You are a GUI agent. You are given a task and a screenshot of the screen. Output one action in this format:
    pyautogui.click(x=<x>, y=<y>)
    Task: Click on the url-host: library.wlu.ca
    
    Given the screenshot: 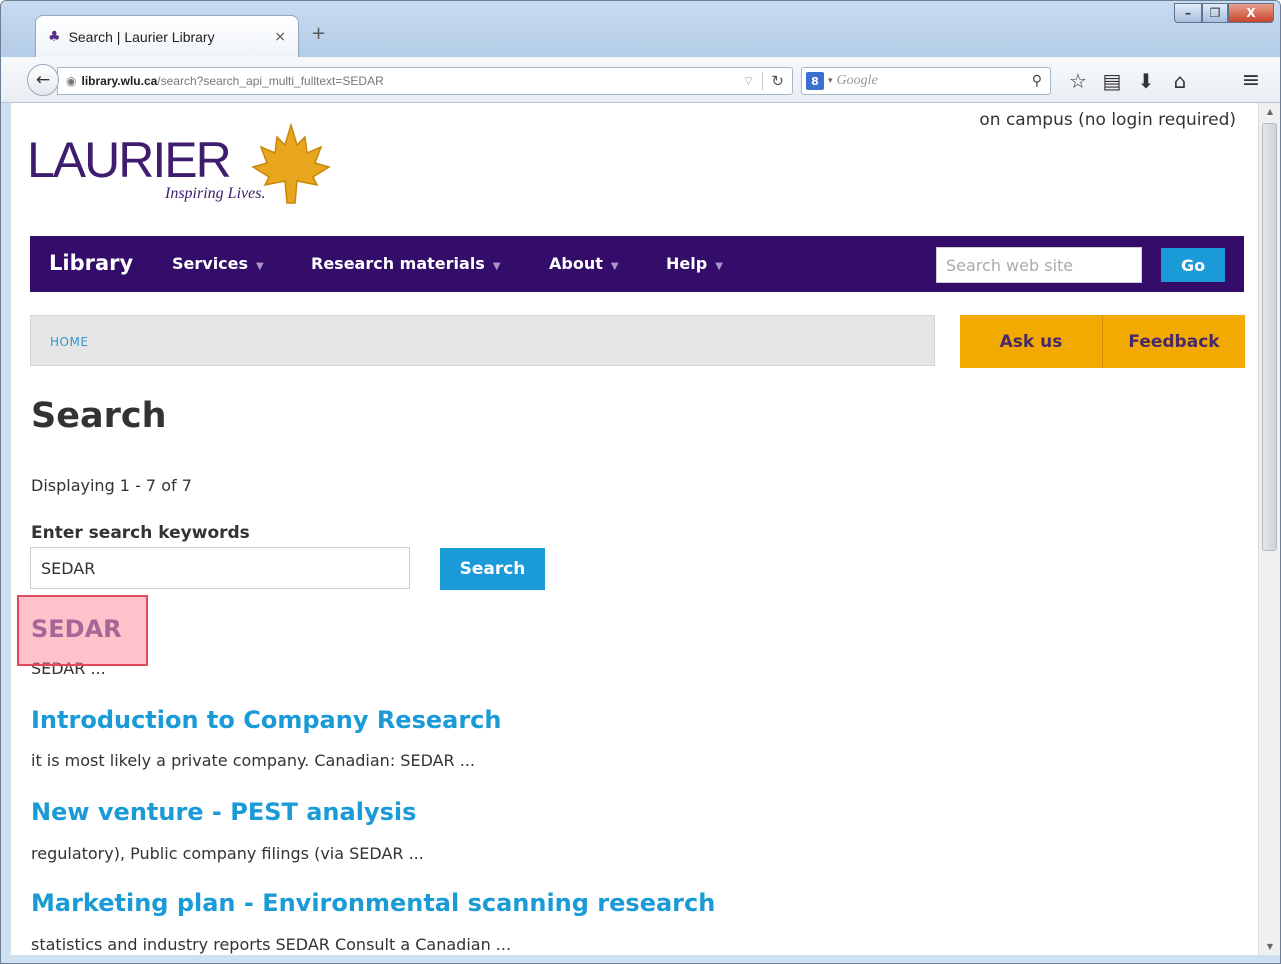 What is the action you would take?
    pyautogui.click(x=119, y=81)
    